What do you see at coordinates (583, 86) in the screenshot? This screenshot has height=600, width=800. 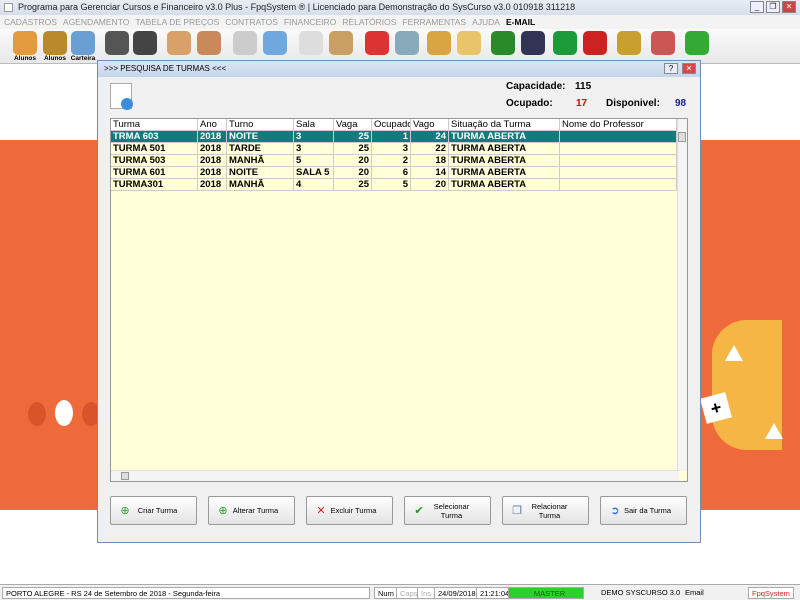 I see `capacidade-value: 115` at bounding box center [583, 86].